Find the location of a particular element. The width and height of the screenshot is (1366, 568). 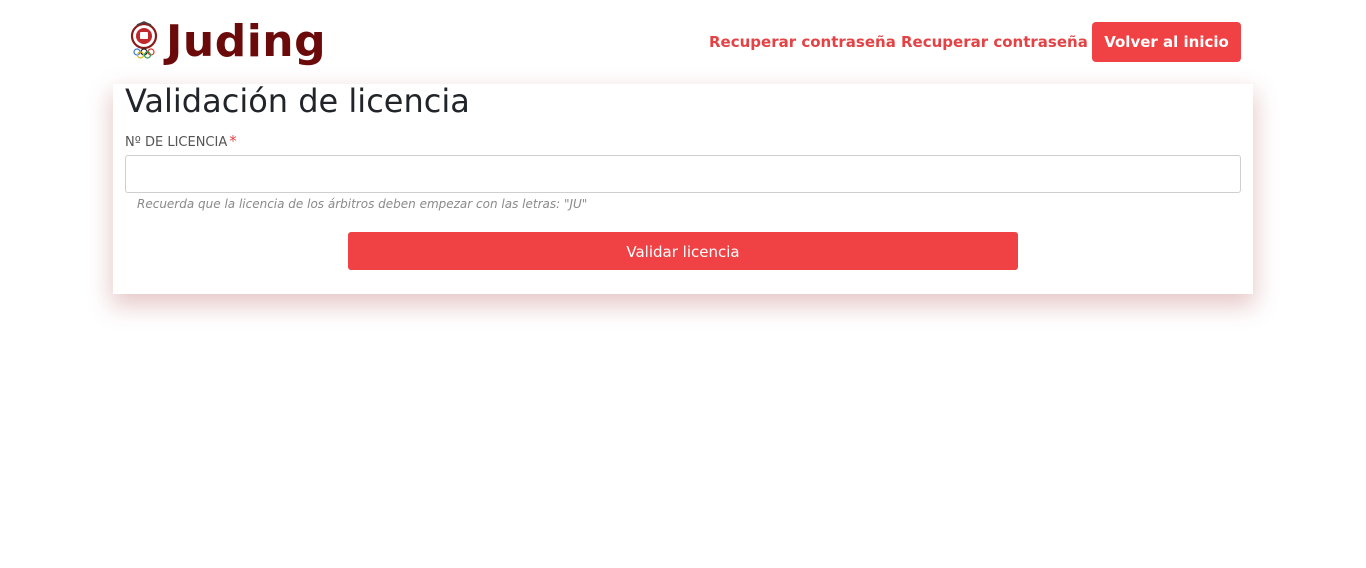

license-number-label: Nº DE LICENCIA * is located at coordinates (181, 142).